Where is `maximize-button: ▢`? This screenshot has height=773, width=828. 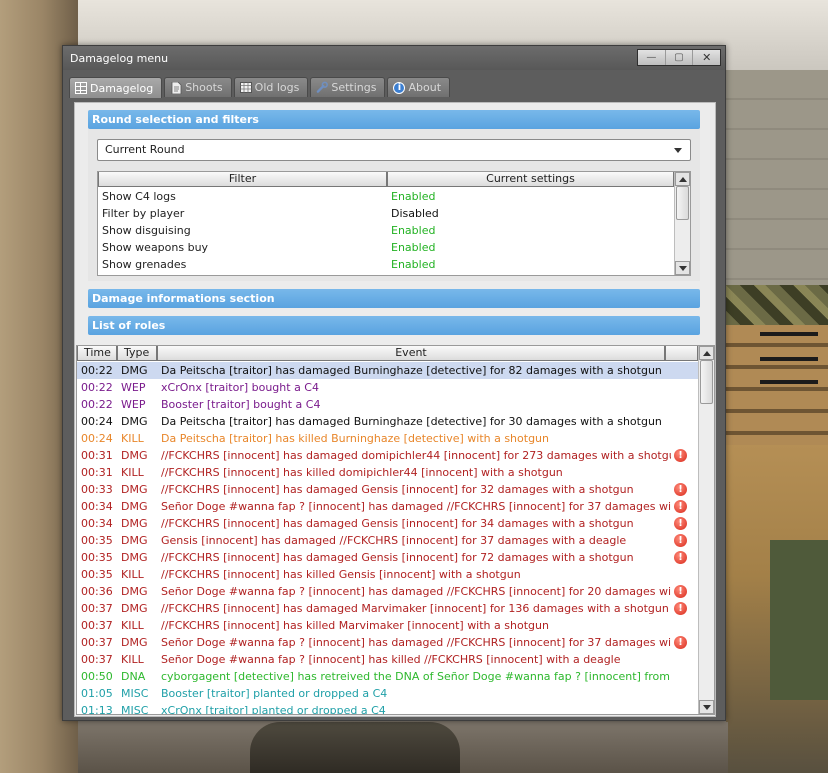
maximize-button: ▢ is located at coordinates (680, 57).